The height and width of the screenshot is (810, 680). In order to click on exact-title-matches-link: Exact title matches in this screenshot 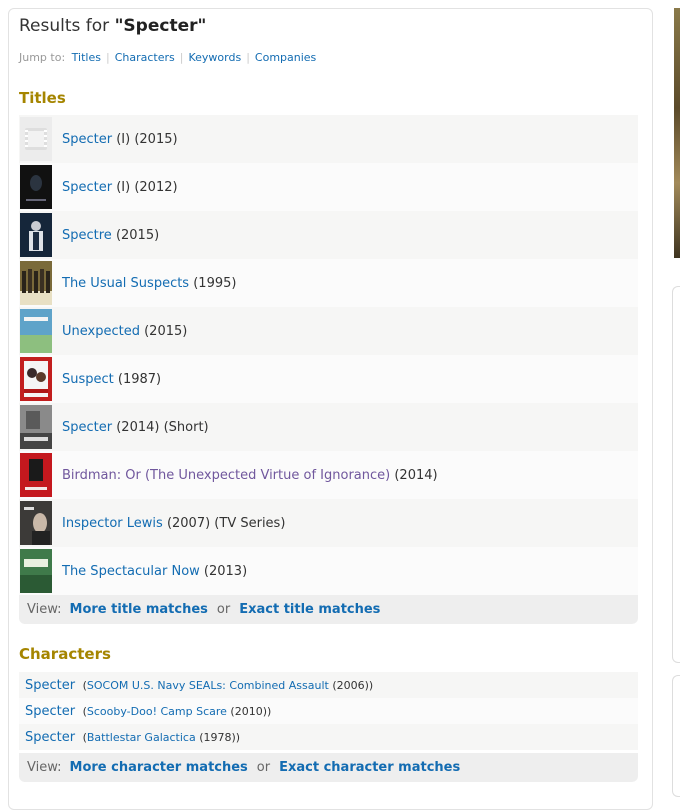, I will do `click(309, 609)`.